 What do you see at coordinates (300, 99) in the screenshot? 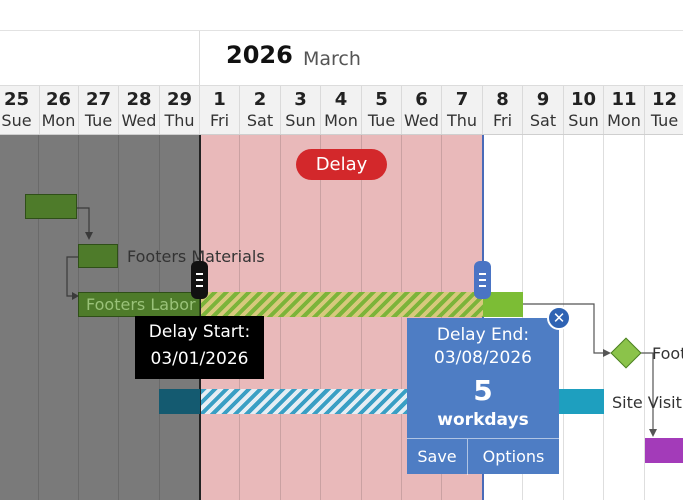
I see `day-number: 3` at bounding box center [300, 99].